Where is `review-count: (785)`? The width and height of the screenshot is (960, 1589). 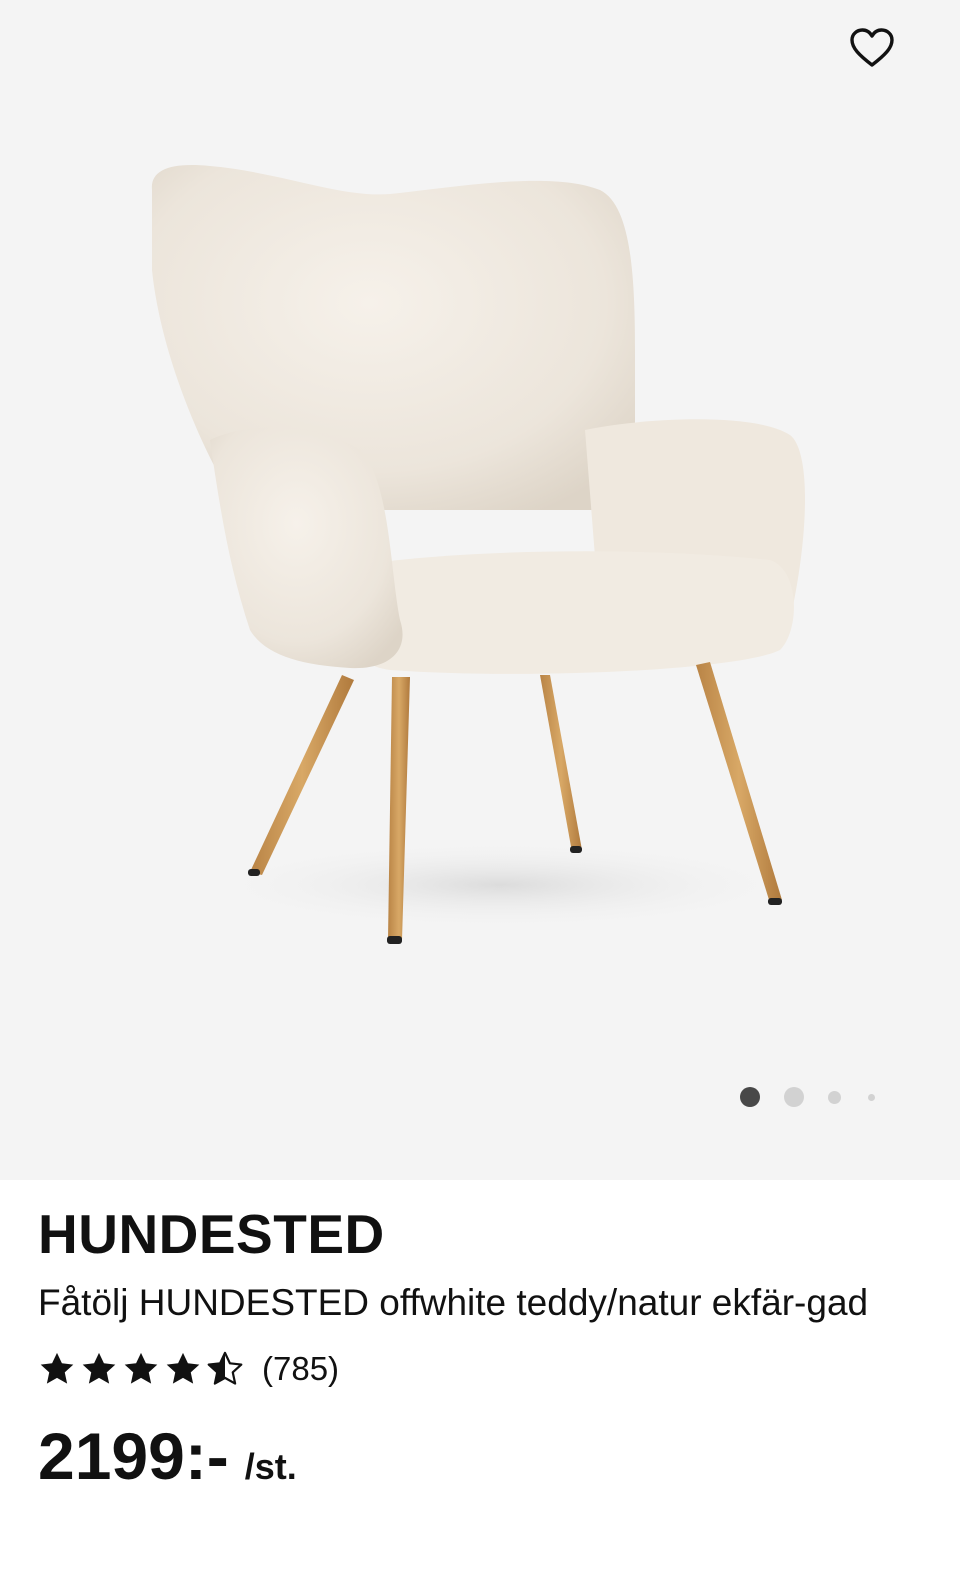
review-count: (785) is located at coordinates (300, 1369).